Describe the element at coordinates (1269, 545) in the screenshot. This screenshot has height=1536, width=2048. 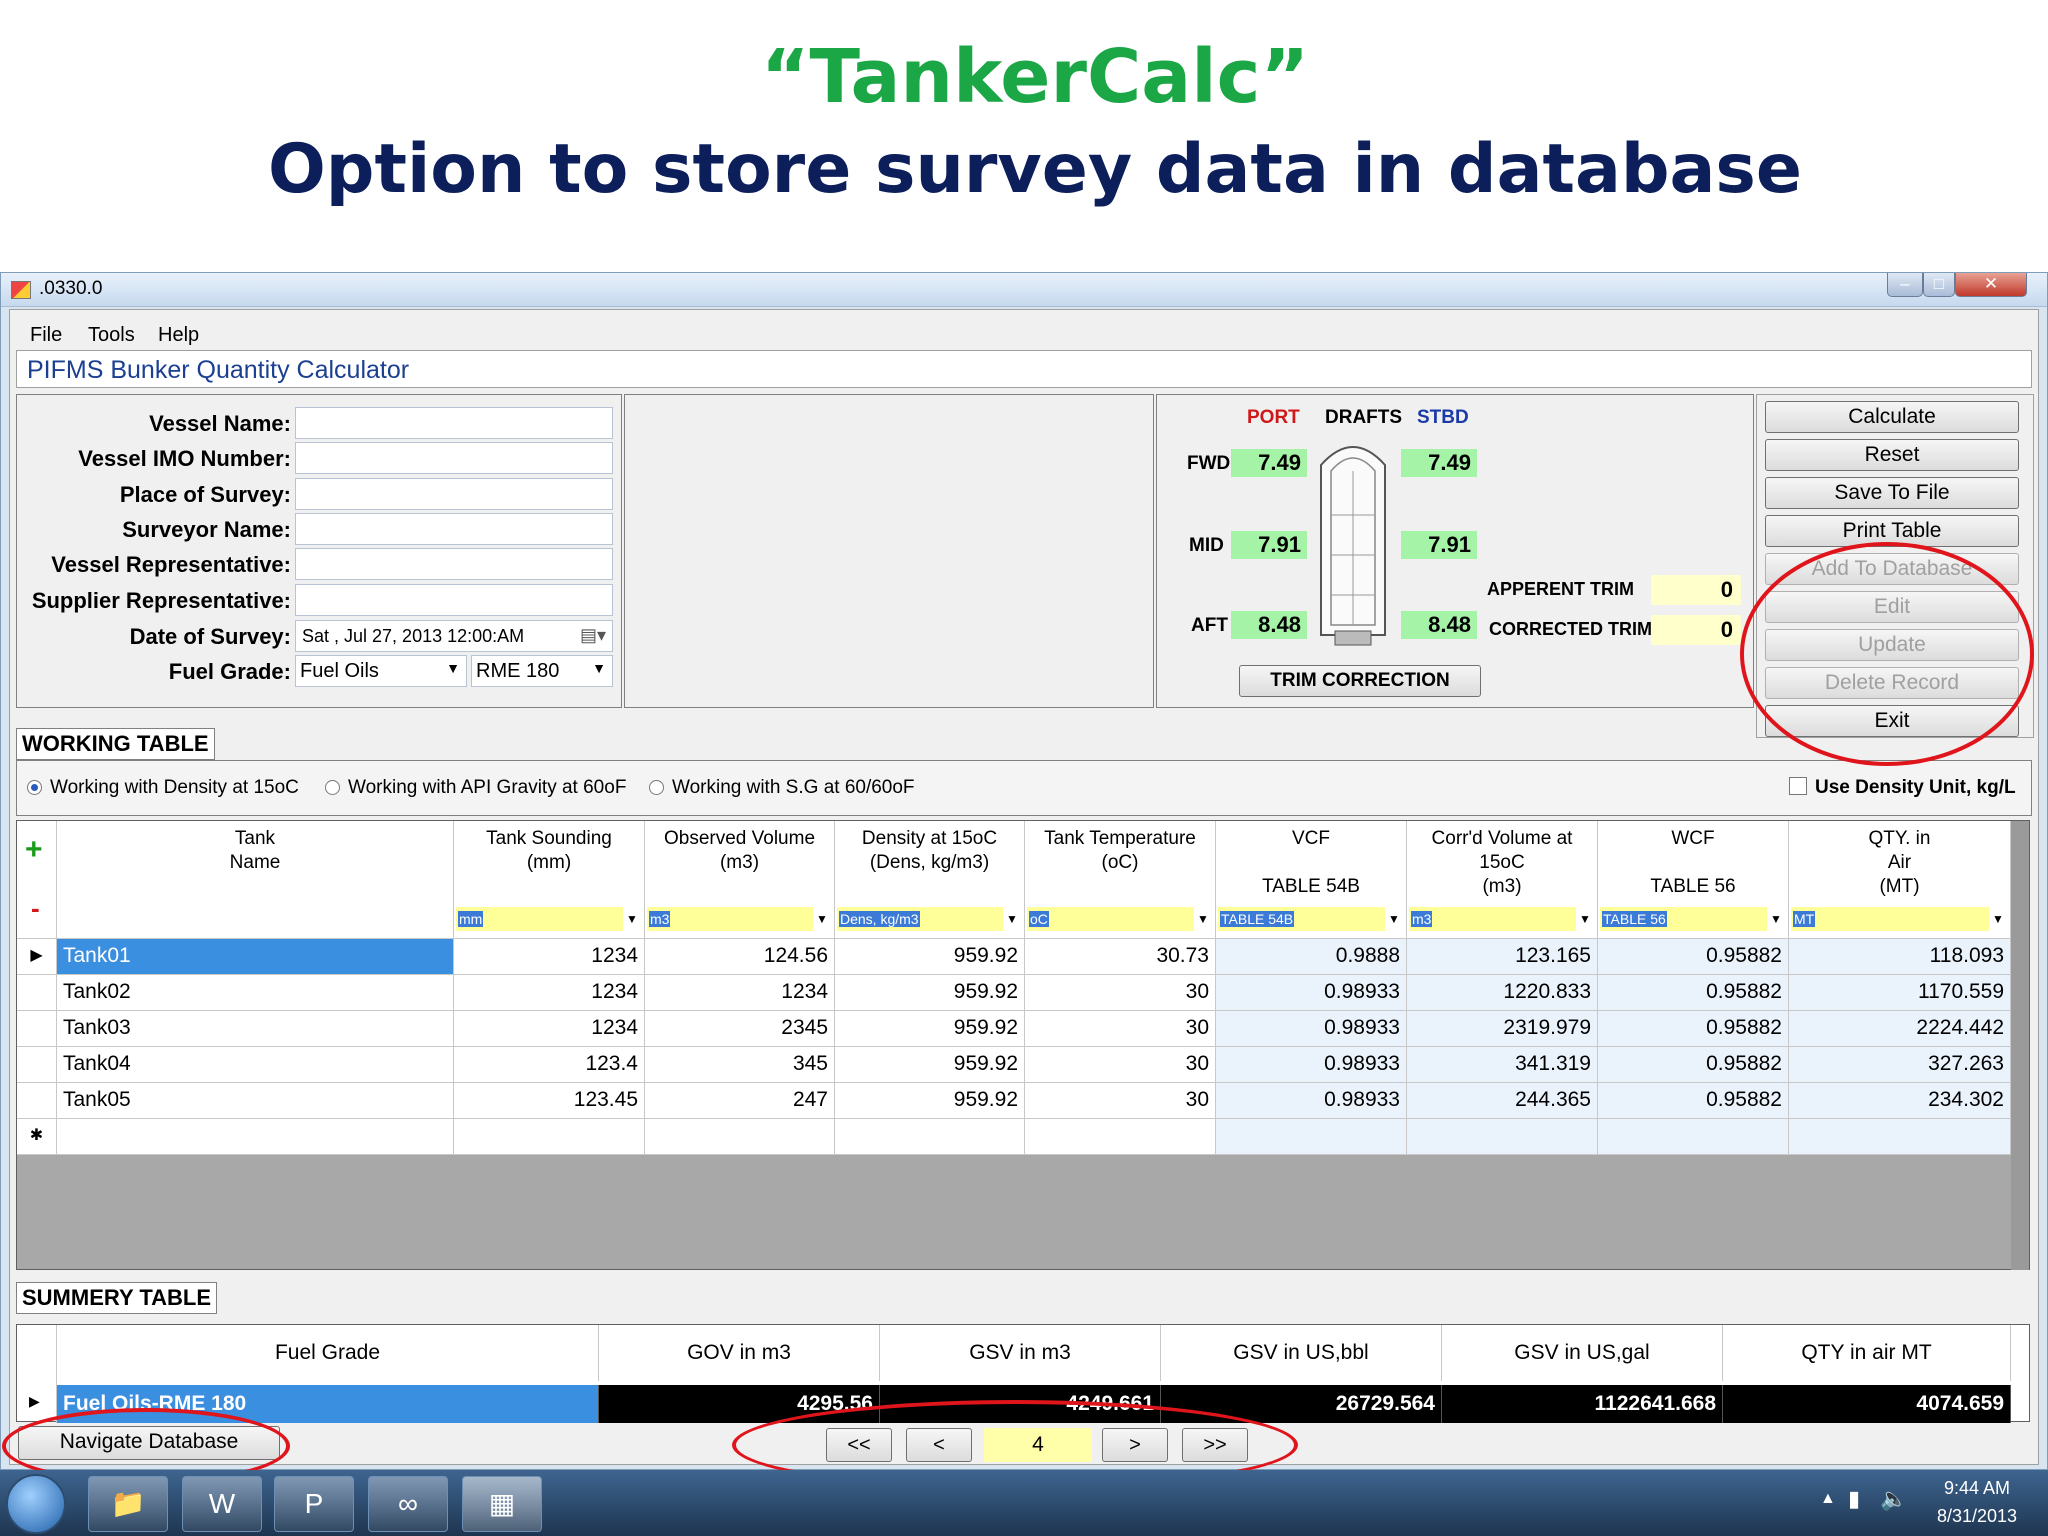
I see `mid-port-draft: 7.91` at that location.